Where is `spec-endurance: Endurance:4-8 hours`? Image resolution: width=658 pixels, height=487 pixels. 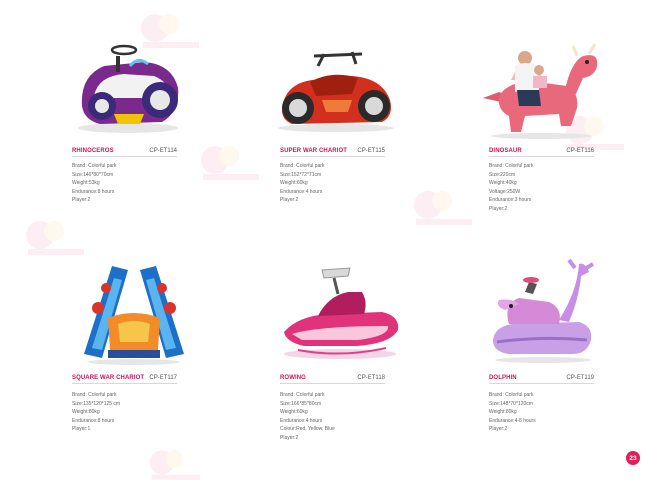 spec-endurance: Endurance:4-8 hours is located at coordinates (512, 420).